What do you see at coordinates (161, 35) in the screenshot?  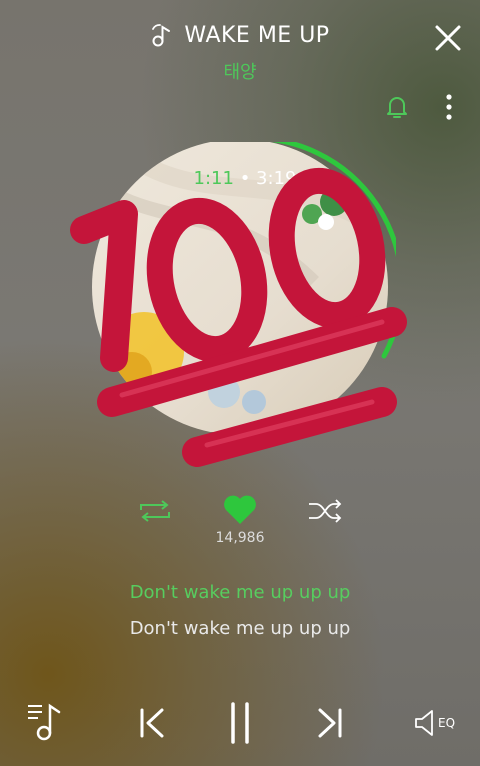 I see `music-note-icon` at bounding box center [161, 35].